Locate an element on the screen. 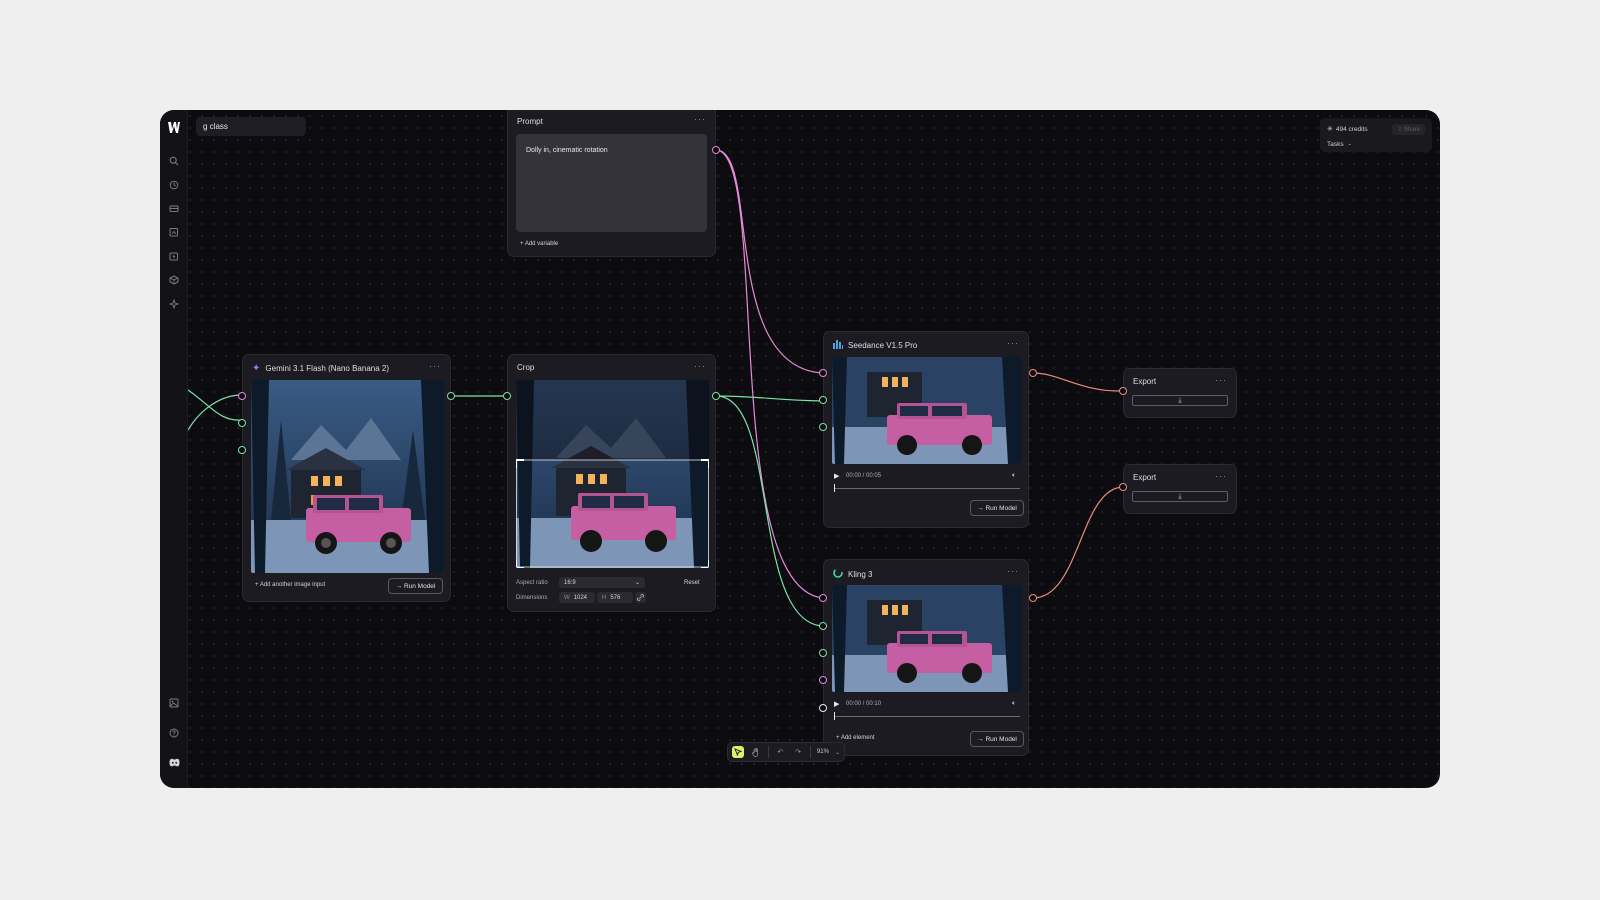 The height and width of the screenshot is (900, 1600). seedance-progress-handle is located at coordinates (834, 488).